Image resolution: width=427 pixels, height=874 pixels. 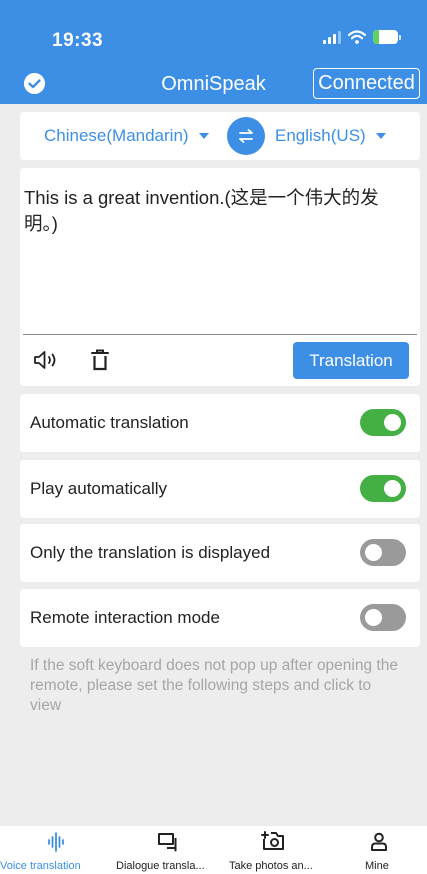 What do you see at coordinates (216, 211) in the screenshot?
I see `source-text-input: This is a great invention.(这是一个伟大的发明。)` at bounding box center [216, 211].